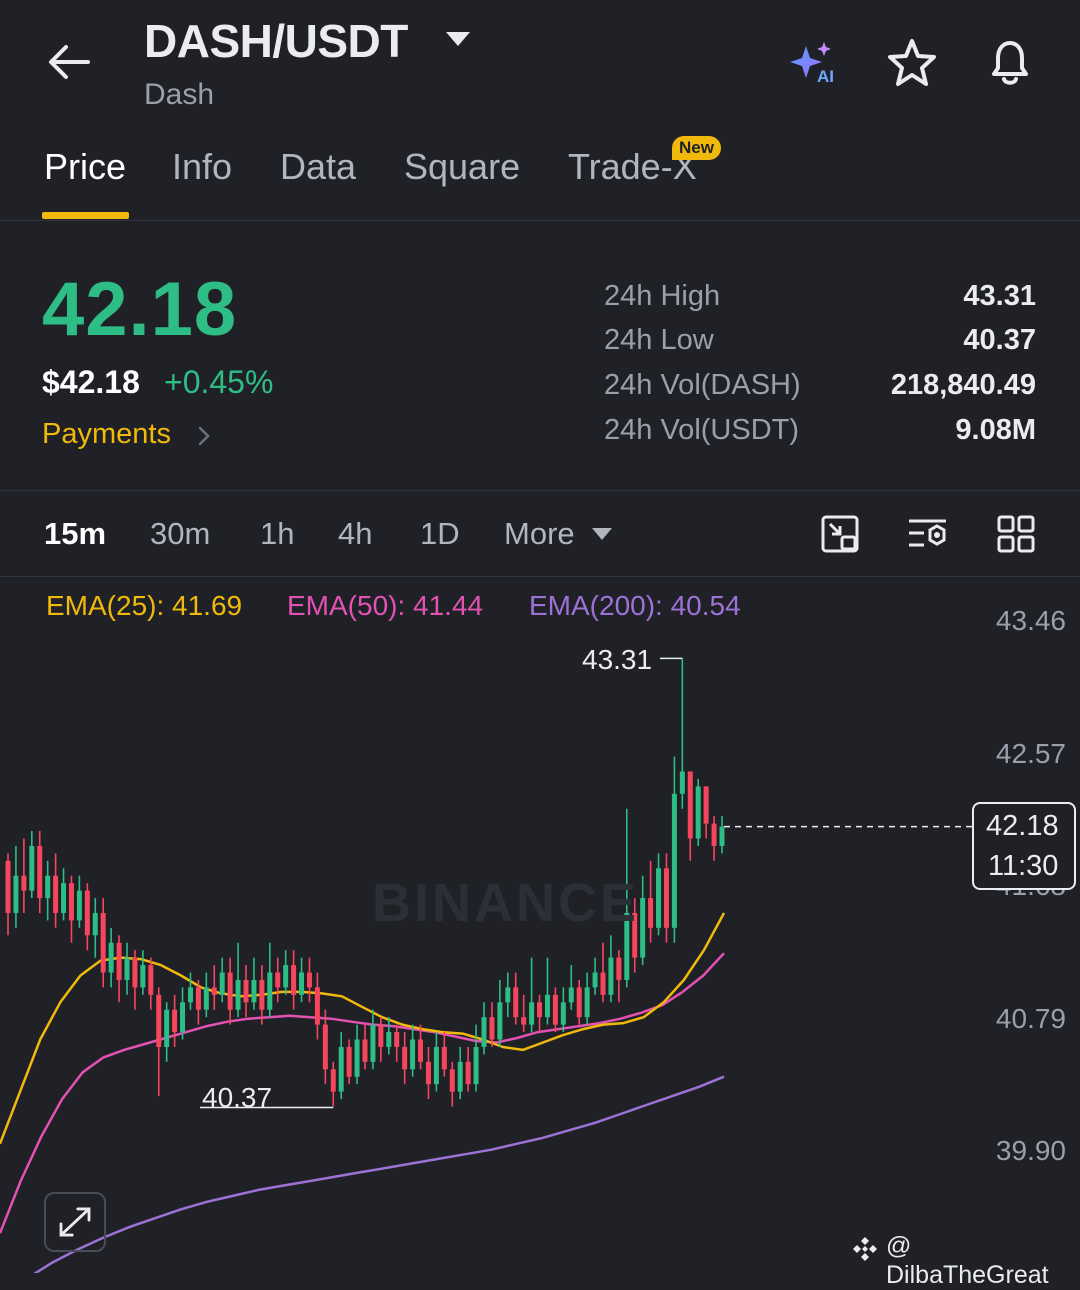 This screenshot has width=1080, height=1290. What do you see at coordinates (70, 62) in the screenshot?
I see `back-arrow-icon` at bounding box center [70, 62].